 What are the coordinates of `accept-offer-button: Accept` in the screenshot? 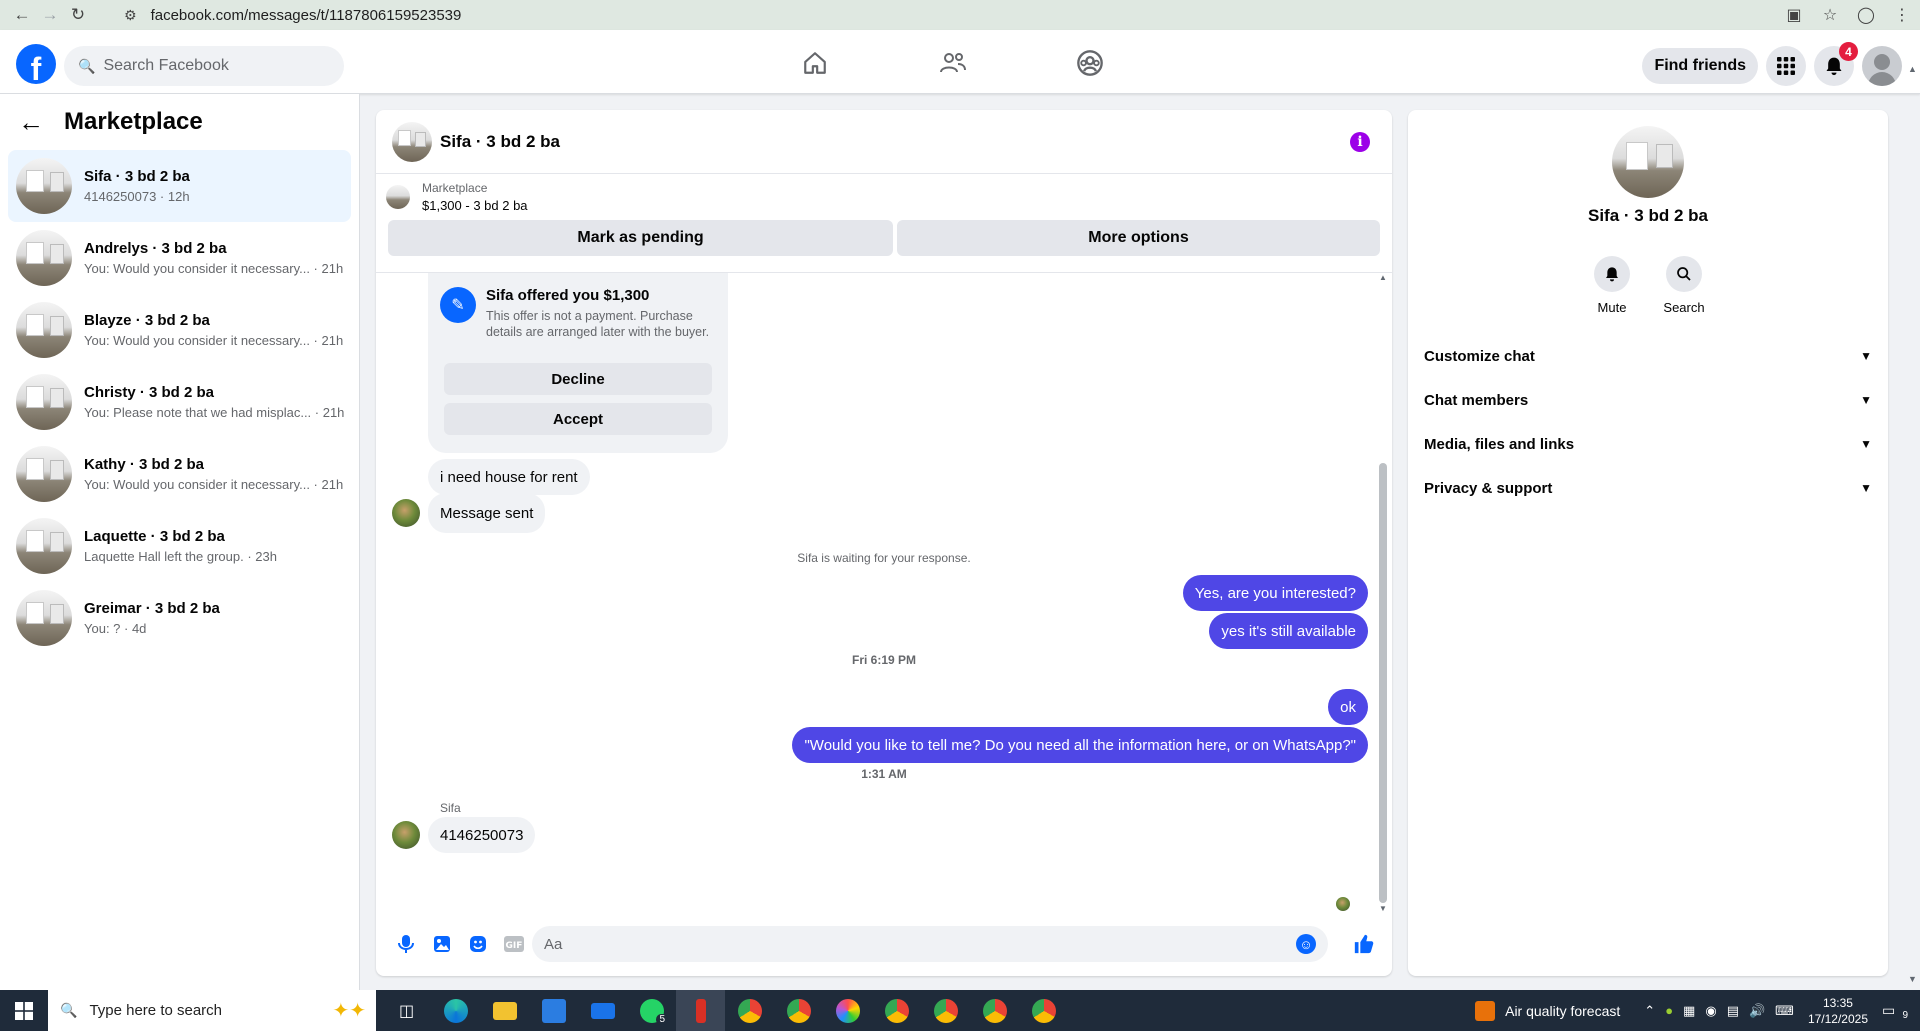 It's located at (578, 419).